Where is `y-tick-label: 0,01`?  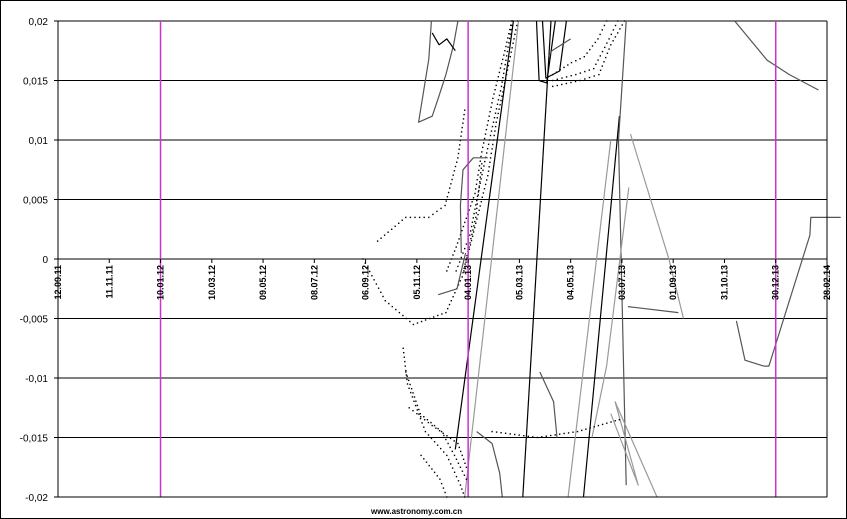
y-tick-label: 0,01 is located at coordinates (39, 141).